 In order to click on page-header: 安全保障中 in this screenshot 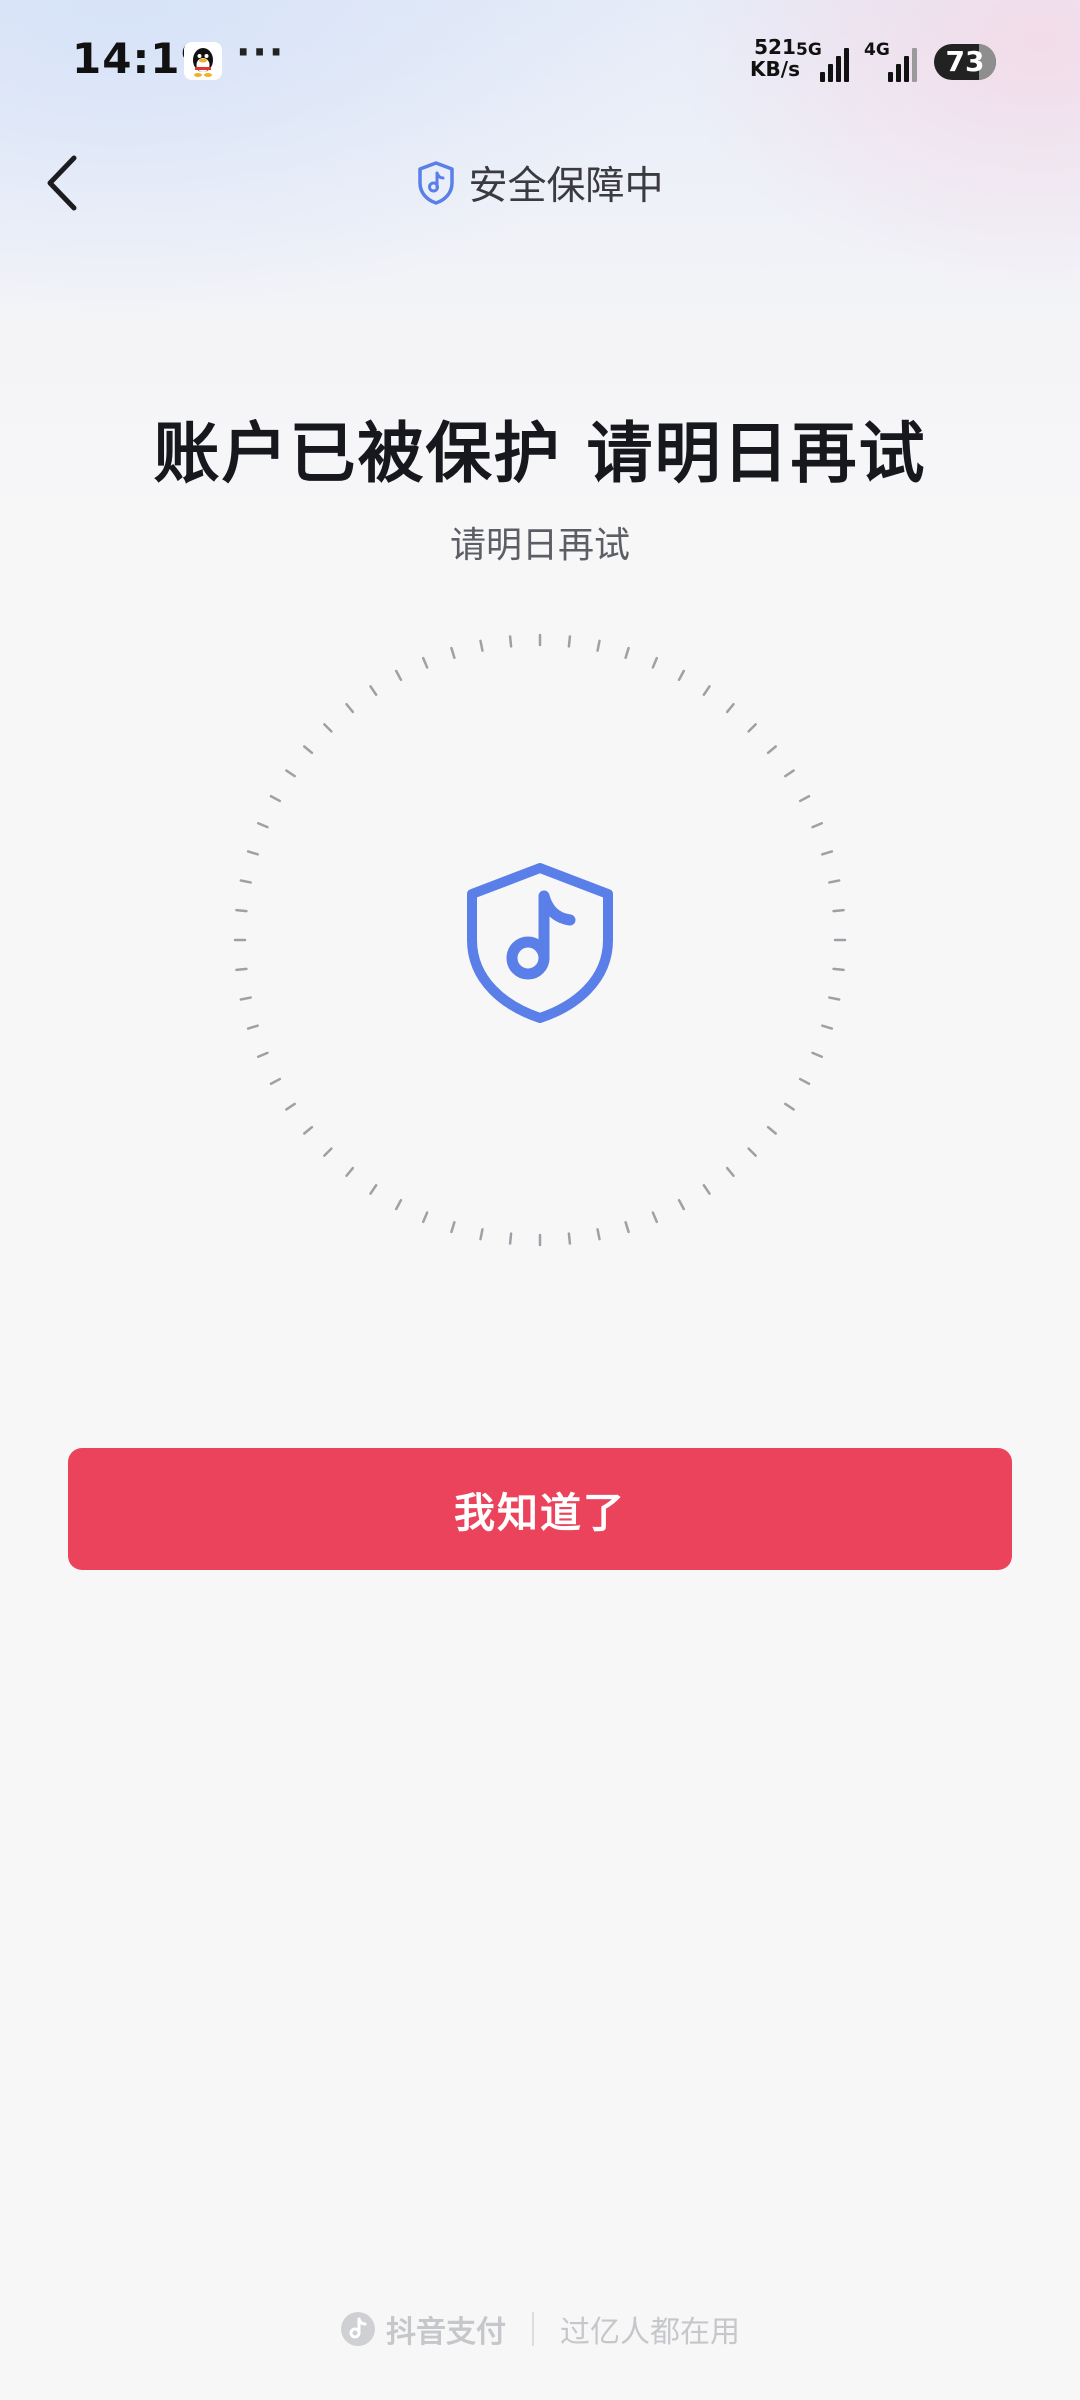, I will do `click(540, 183)`.